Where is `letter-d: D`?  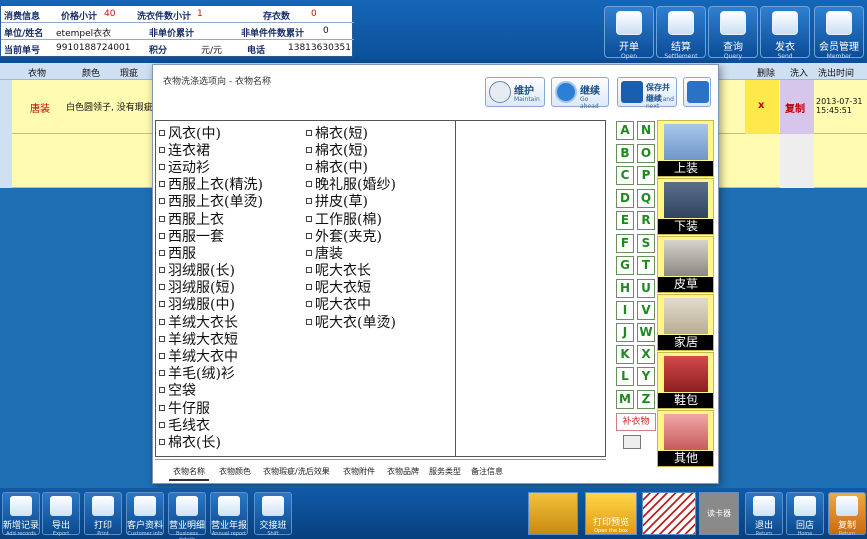 letter-d: D is located at coordinates (625, 198).